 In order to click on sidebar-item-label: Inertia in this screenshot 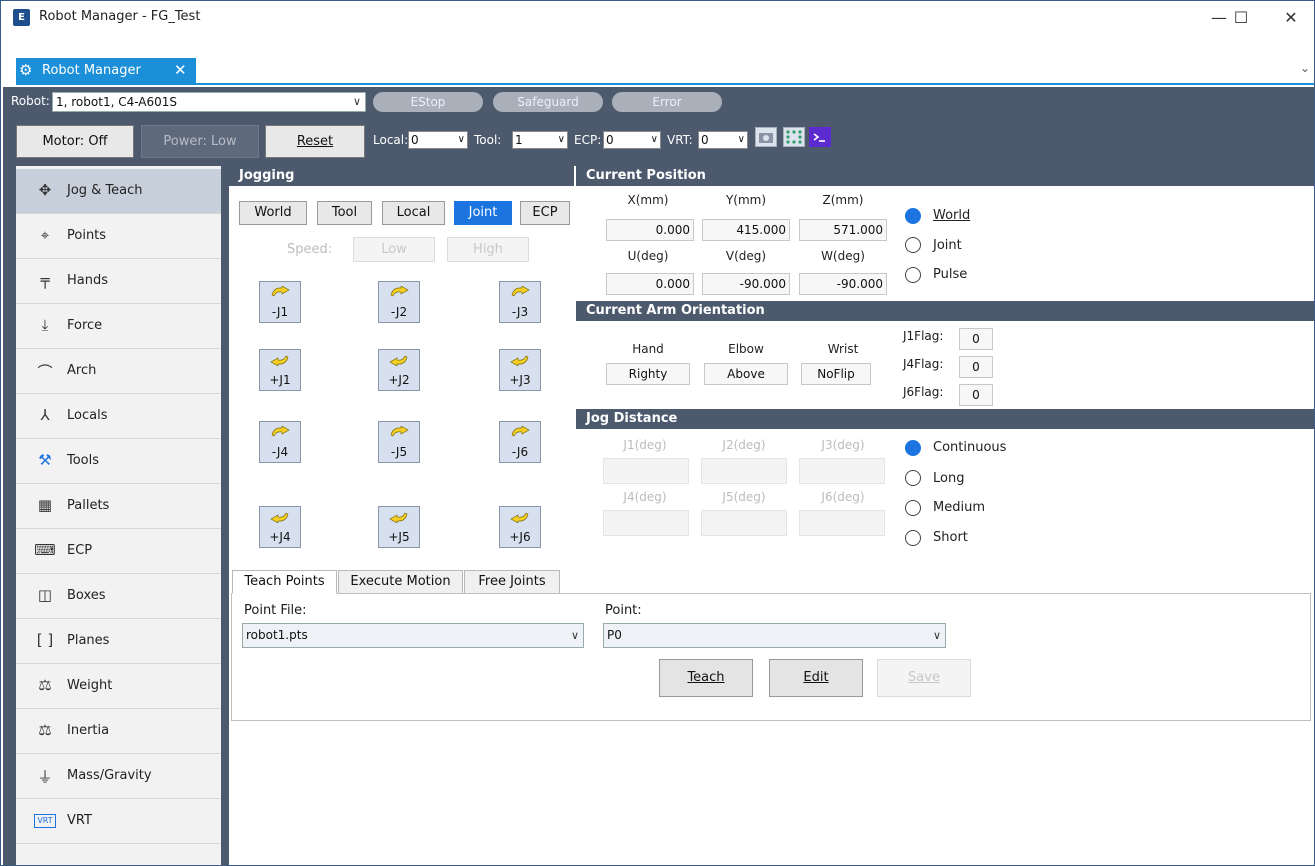, I will do `click(88, 730)`.